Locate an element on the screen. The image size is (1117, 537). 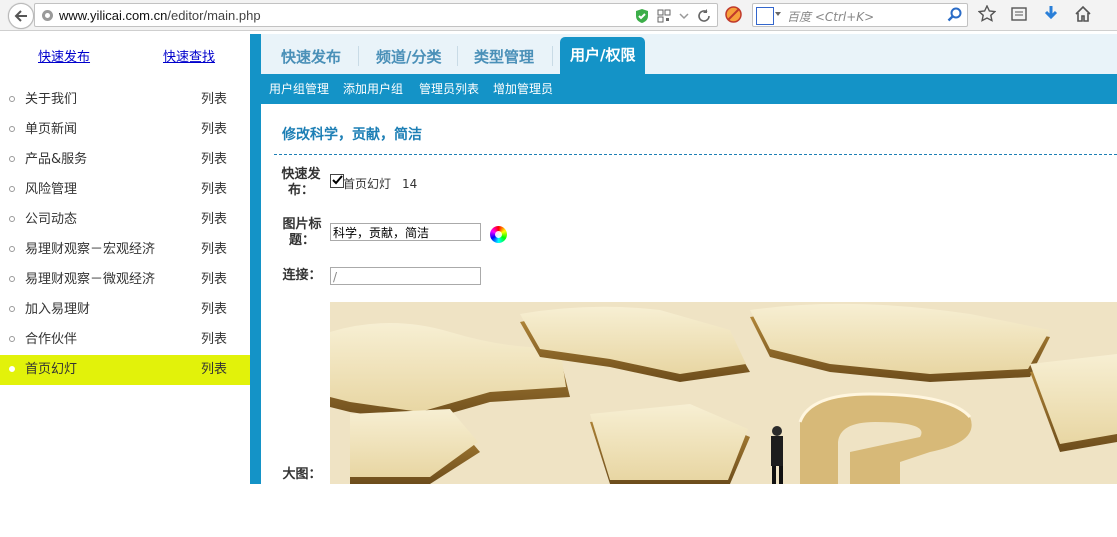
tab-quick-publish: 快速发布 is located at coordinates (311, 56).